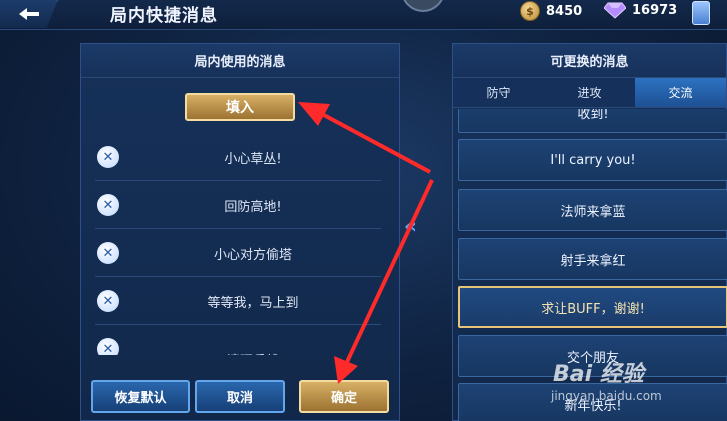 This screenshot has width=727, height=421. I want to click on confirm-button: 确定, so click(344, 396).